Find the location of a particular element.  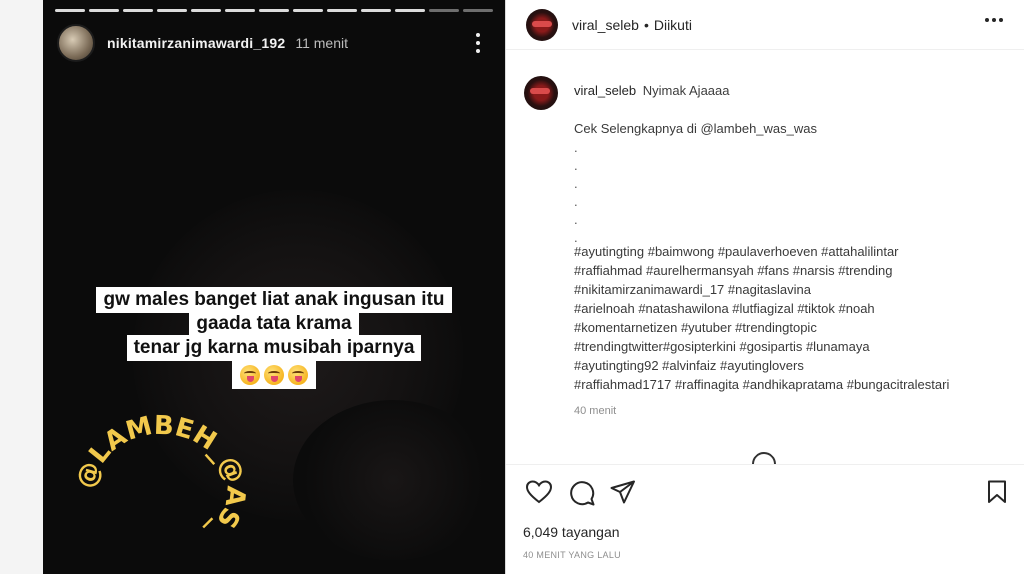

divider is located at coordinates (765, 464).